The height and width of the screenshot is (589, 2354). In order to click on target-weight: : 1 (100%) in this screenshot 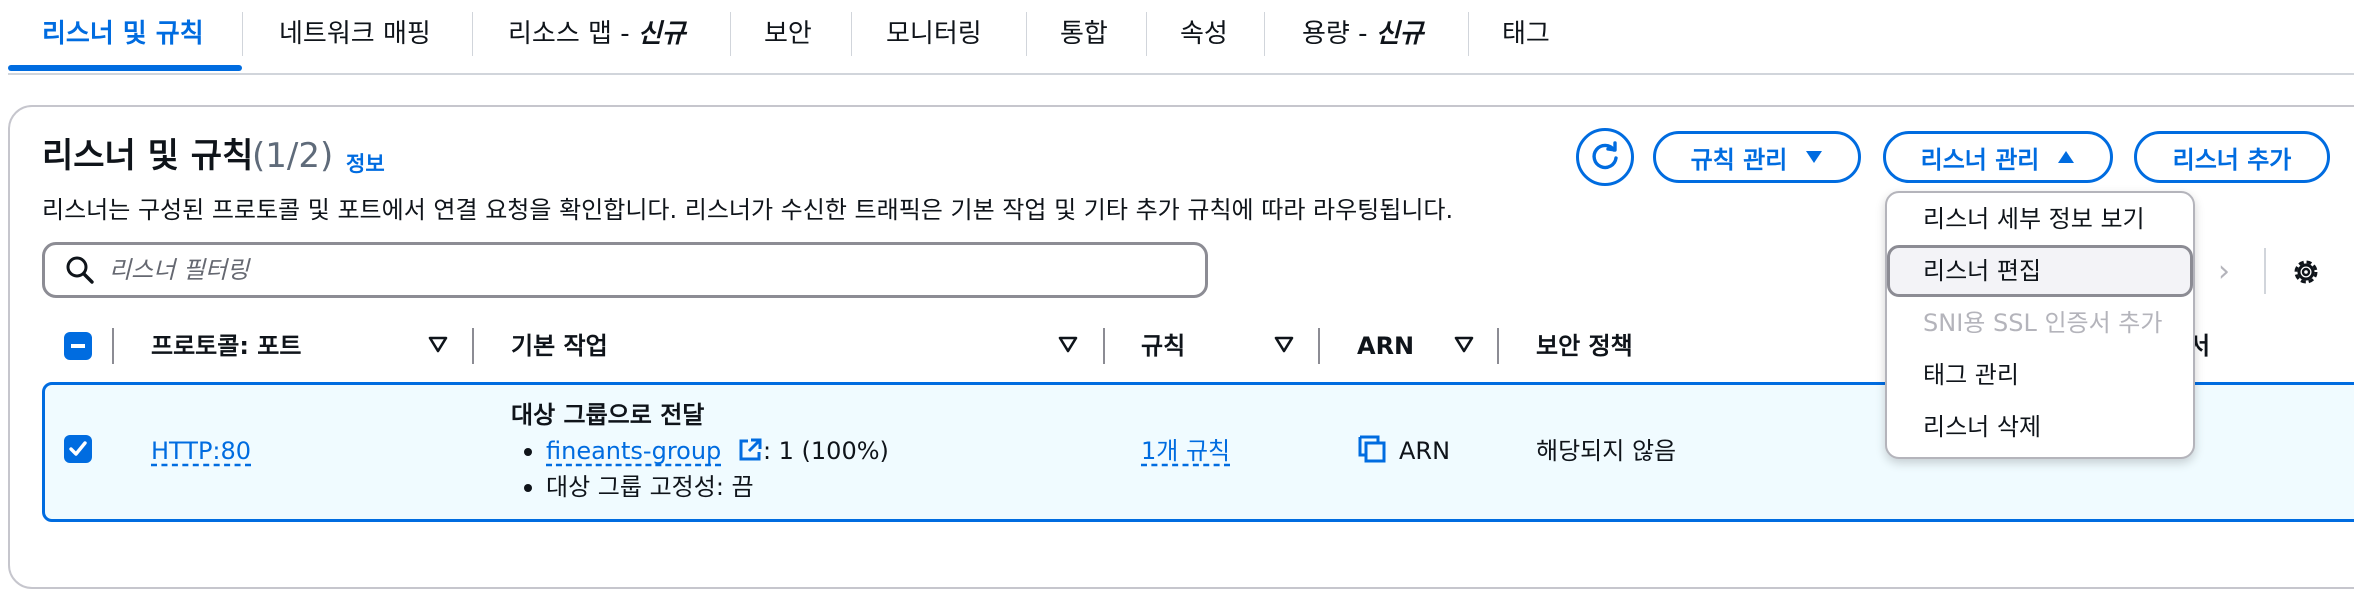, I will do `click(825, 451)`.